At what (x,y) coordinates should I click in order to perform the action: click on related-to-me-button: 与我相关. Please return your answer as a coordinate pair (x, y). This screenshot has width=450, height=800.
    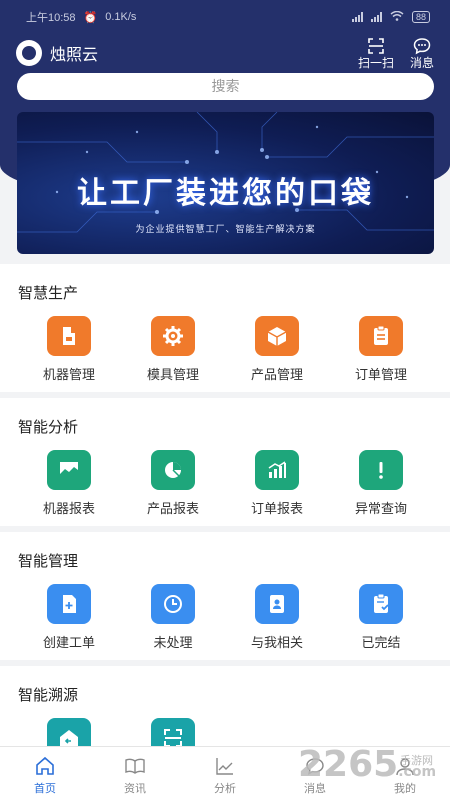
    Looking at the image, I should click on (277, 617).